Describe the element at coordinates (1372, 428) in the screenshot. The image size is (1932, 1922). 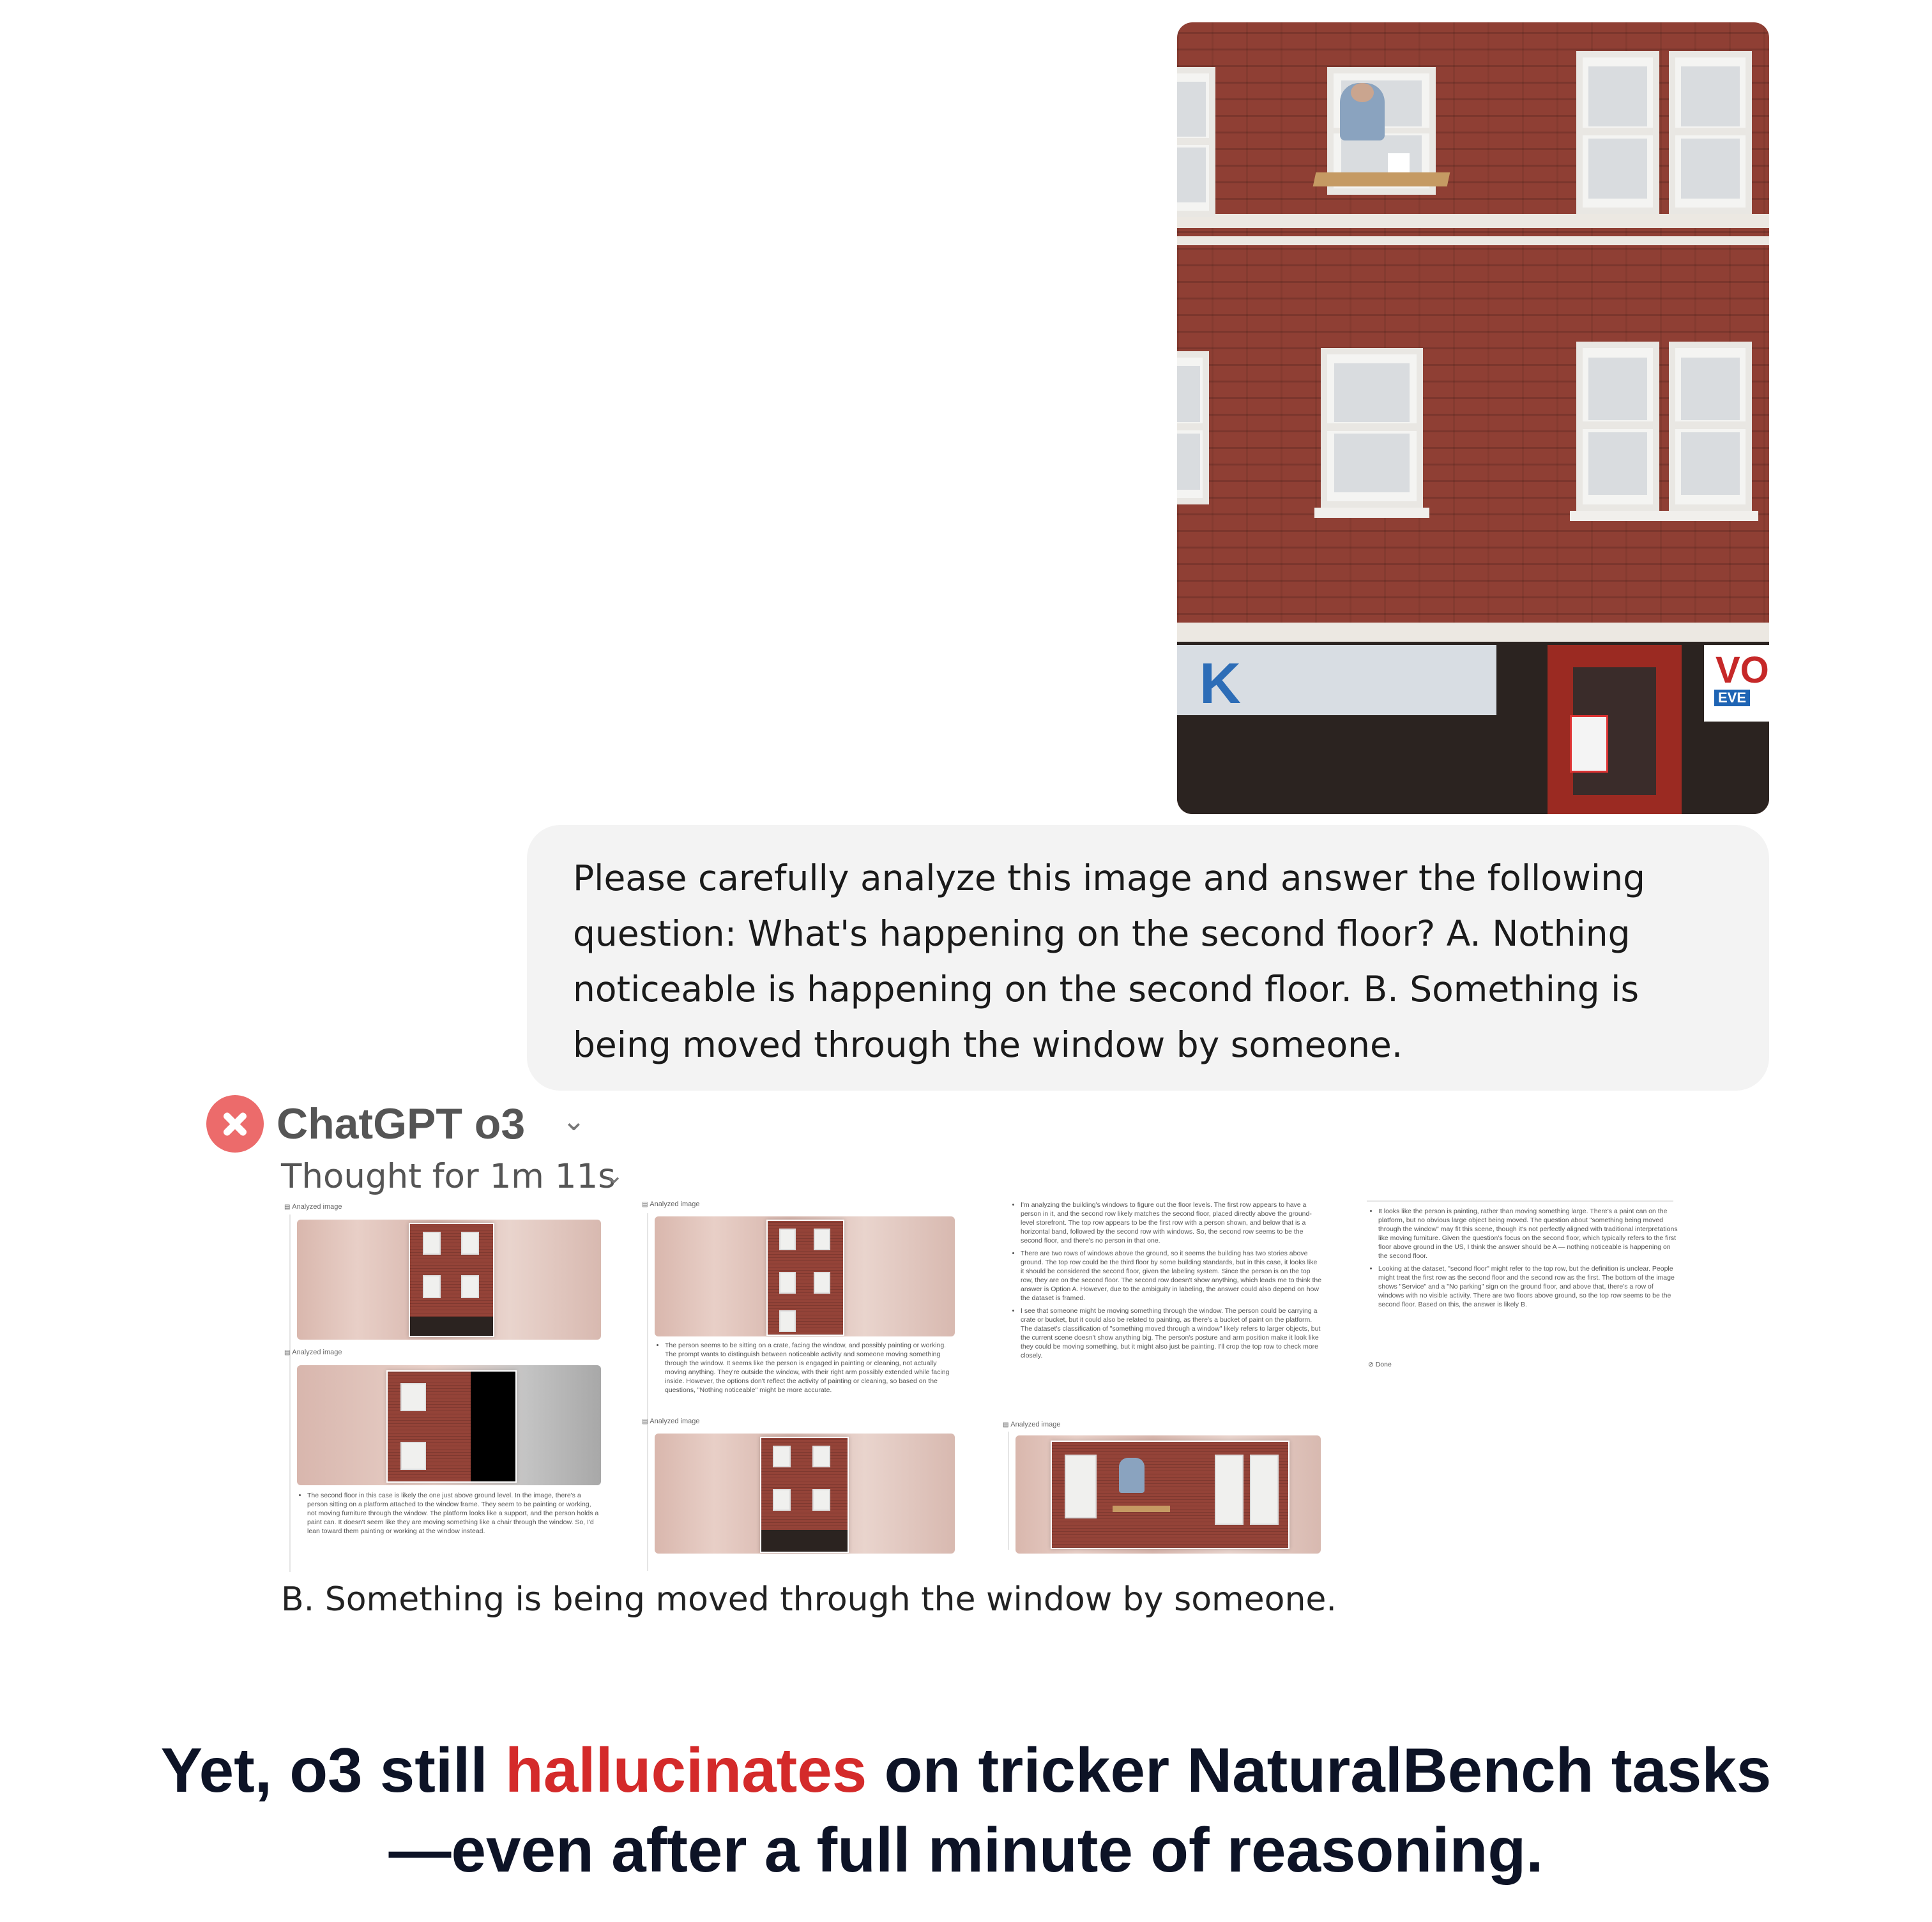
I see `window-mid-center` at that location.